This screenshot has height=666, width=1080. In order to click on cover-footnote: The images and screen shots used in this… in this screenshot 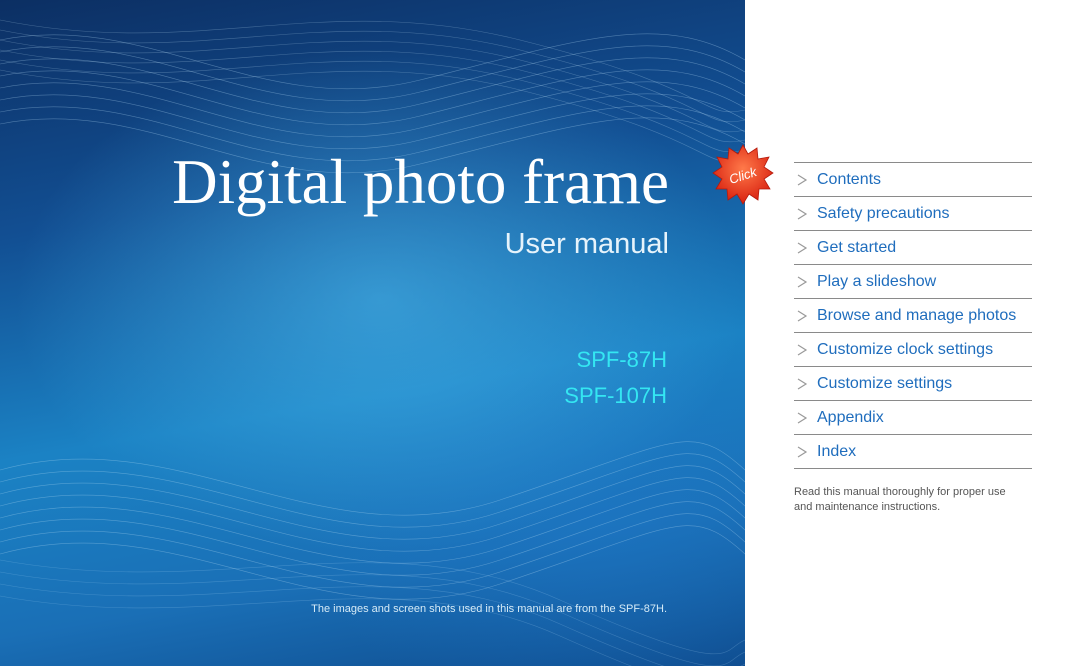, I will do `click(489, 609)`.